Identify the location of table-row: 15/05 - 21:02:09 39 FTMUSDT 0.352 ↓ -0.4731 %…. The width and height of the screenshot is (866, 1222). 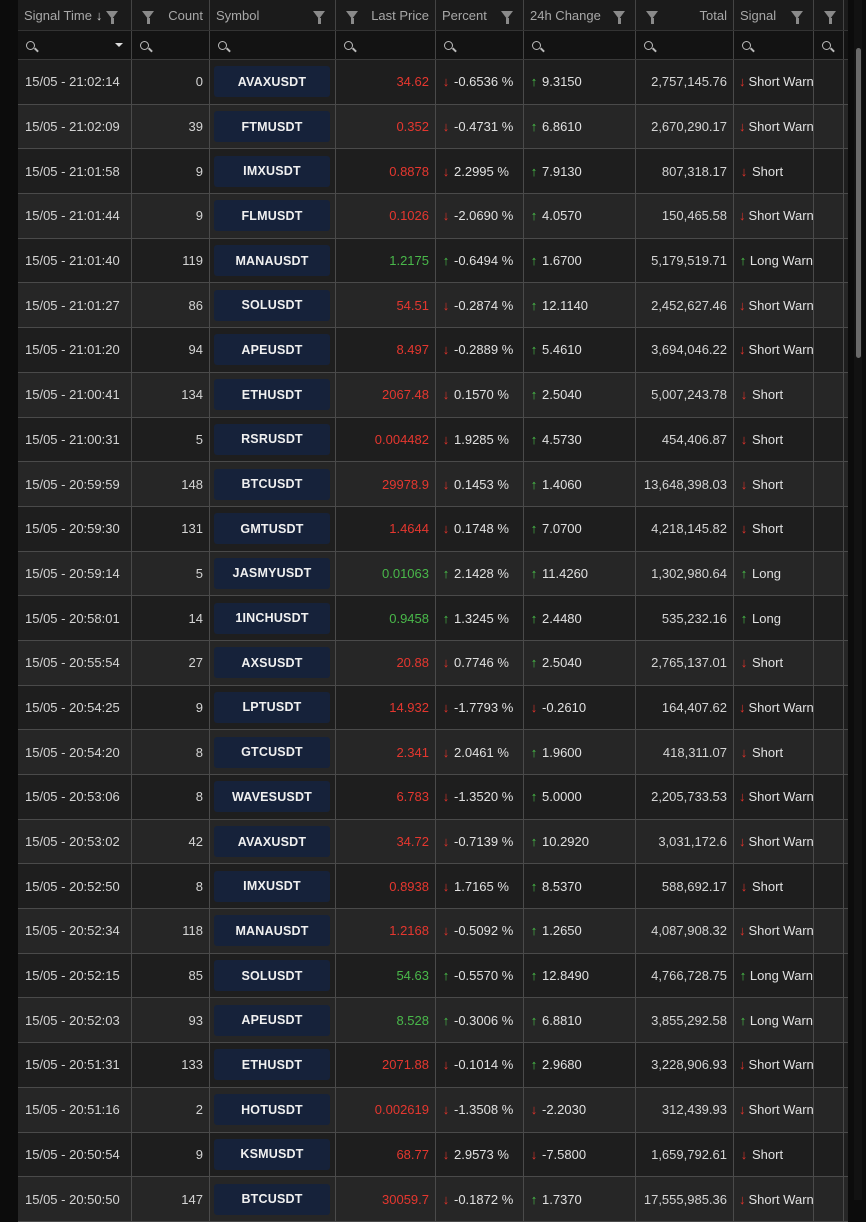
(433, 127).